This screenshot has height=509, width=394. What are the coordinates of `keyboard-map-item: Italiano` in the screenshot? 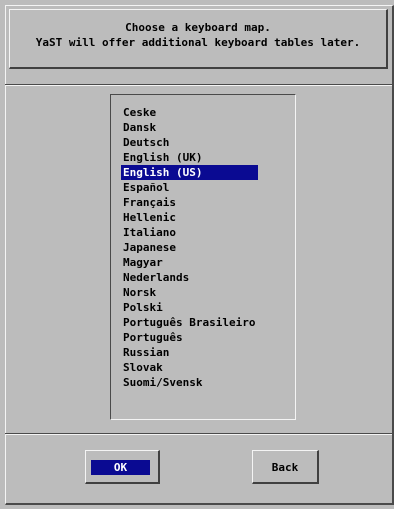 It's located at (189, 232).